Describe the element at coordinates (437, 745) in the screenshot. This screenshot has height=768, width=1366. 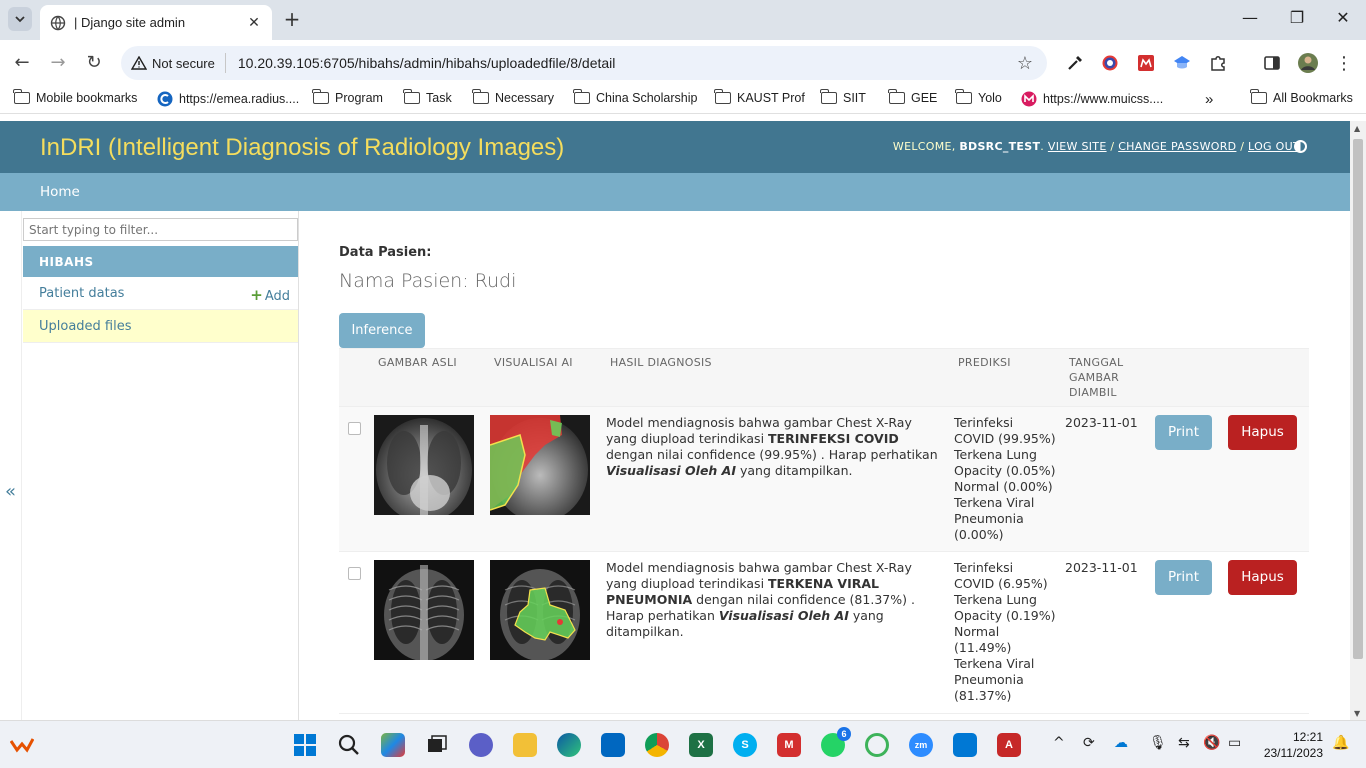
I see `task-view-icon` at that location.